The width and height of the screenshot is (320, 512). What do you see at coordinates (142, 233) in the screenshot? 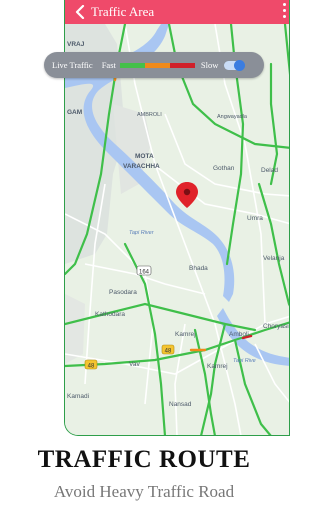
I see `map-label-tapi-river: Tapi River` at bounding box center [142, 233].